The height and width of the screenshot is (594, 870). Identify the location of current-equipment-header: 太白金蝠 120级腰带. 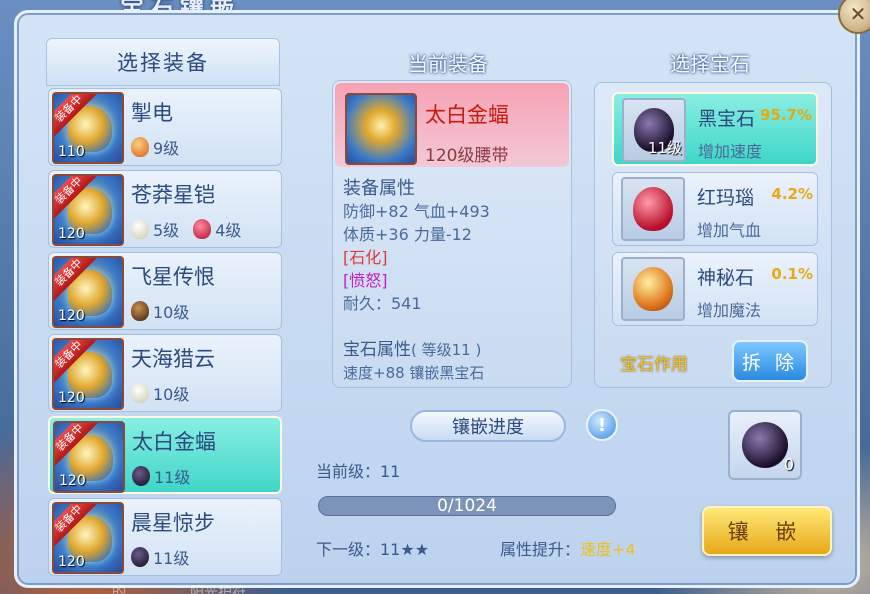
(452, 125).